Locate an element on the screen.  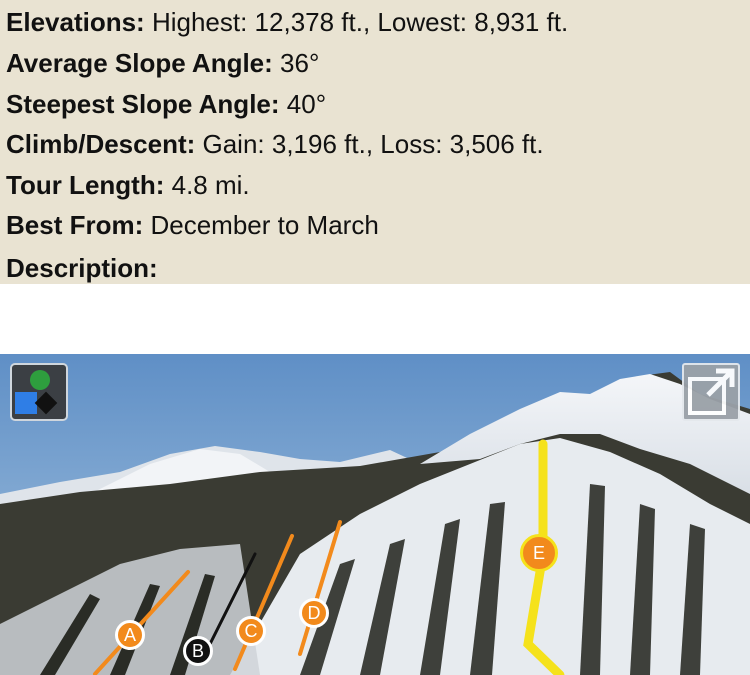
difficulty-level-icon is located at coordinates (36, 392).